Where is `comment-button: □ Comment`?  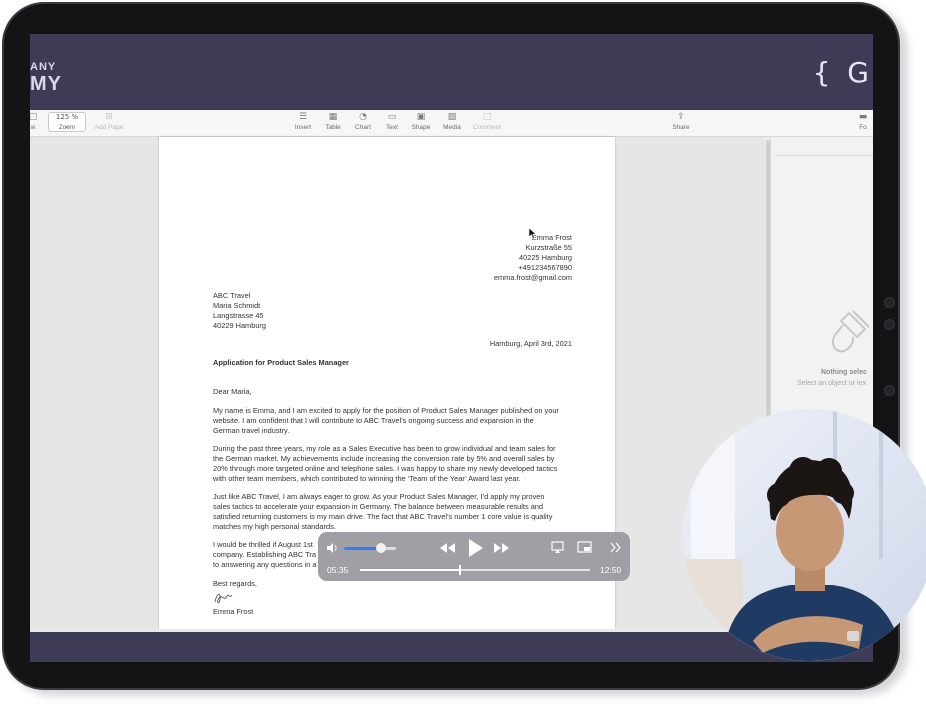
comment-button: □ Comment is located at coordinates (487, 122).